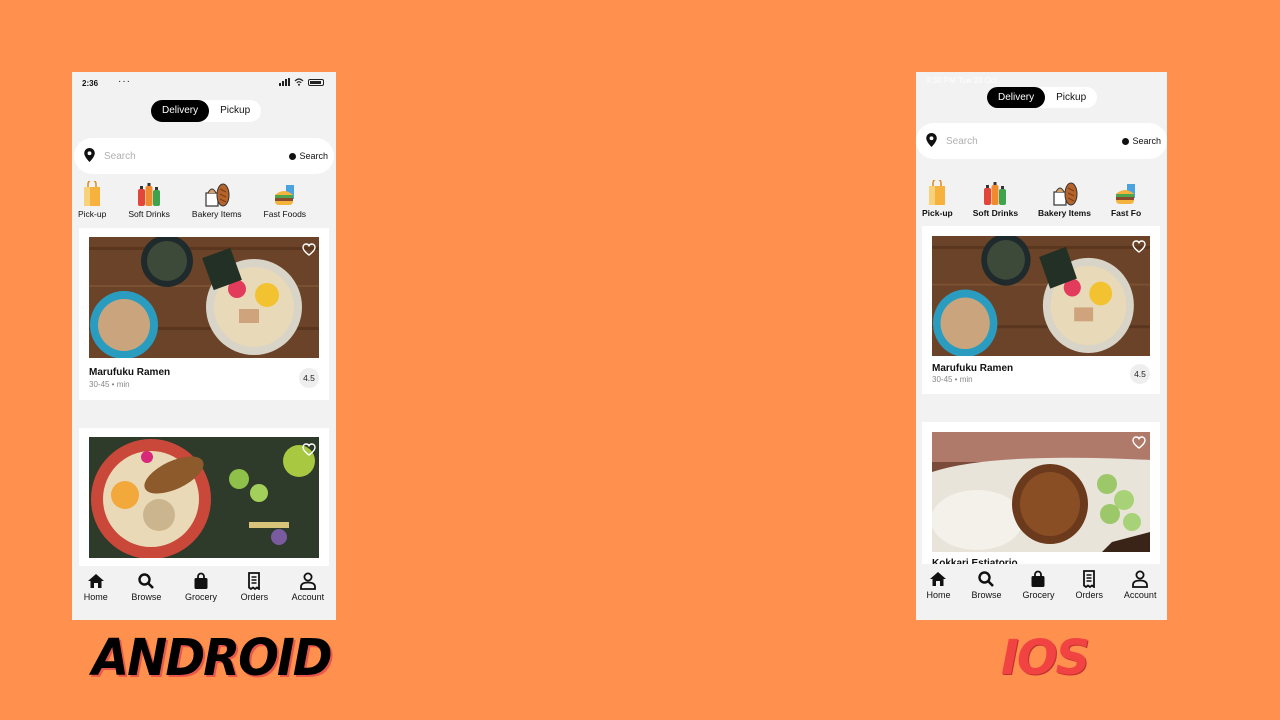 The width and height of the screenshot is (1280, 720). I want to click on delivery-pickup-toggle: Delivery Pickup, so click(206, 111).